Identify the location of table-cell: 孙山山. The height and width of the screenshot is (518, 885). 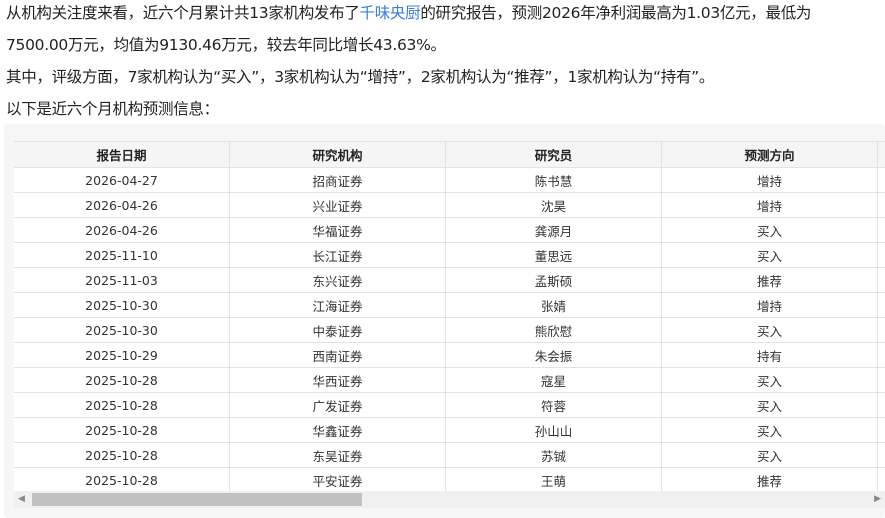
(553, 430).